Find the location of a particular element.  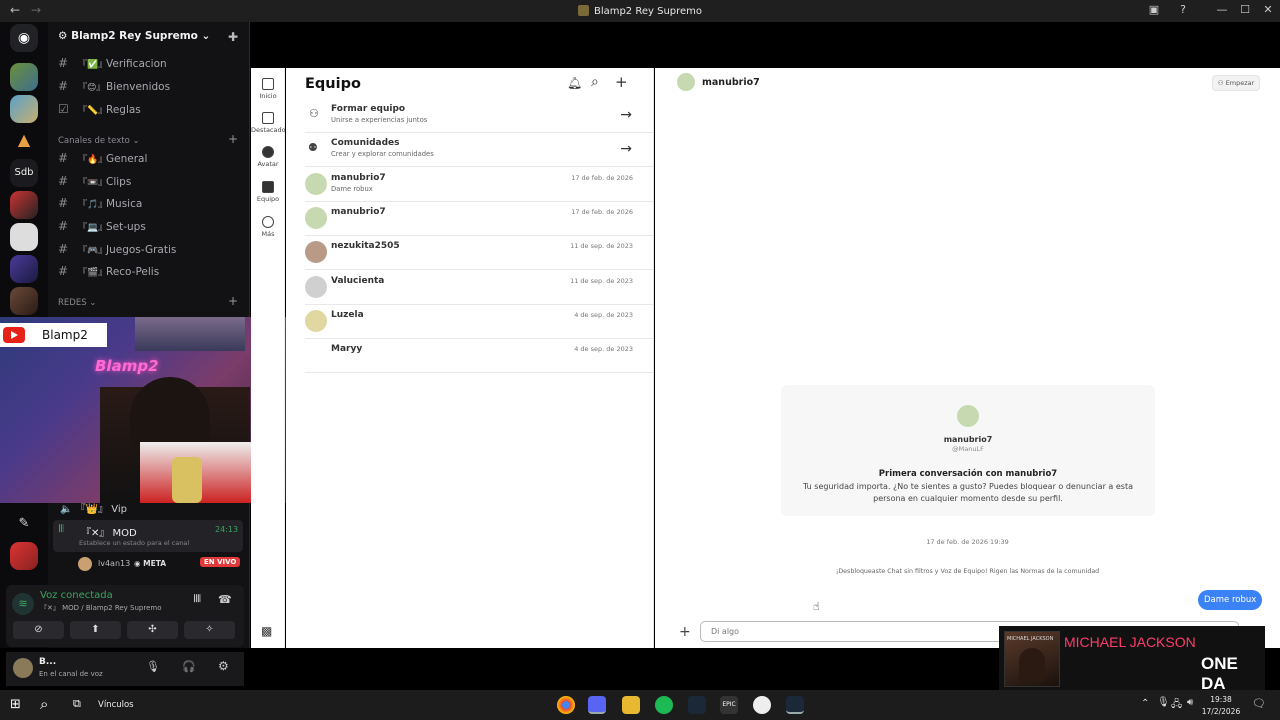

title-bar: ← → Blamp2 Rey Supremo ▣ ? — ☐ ✕ is located at coordinates (640, 11).